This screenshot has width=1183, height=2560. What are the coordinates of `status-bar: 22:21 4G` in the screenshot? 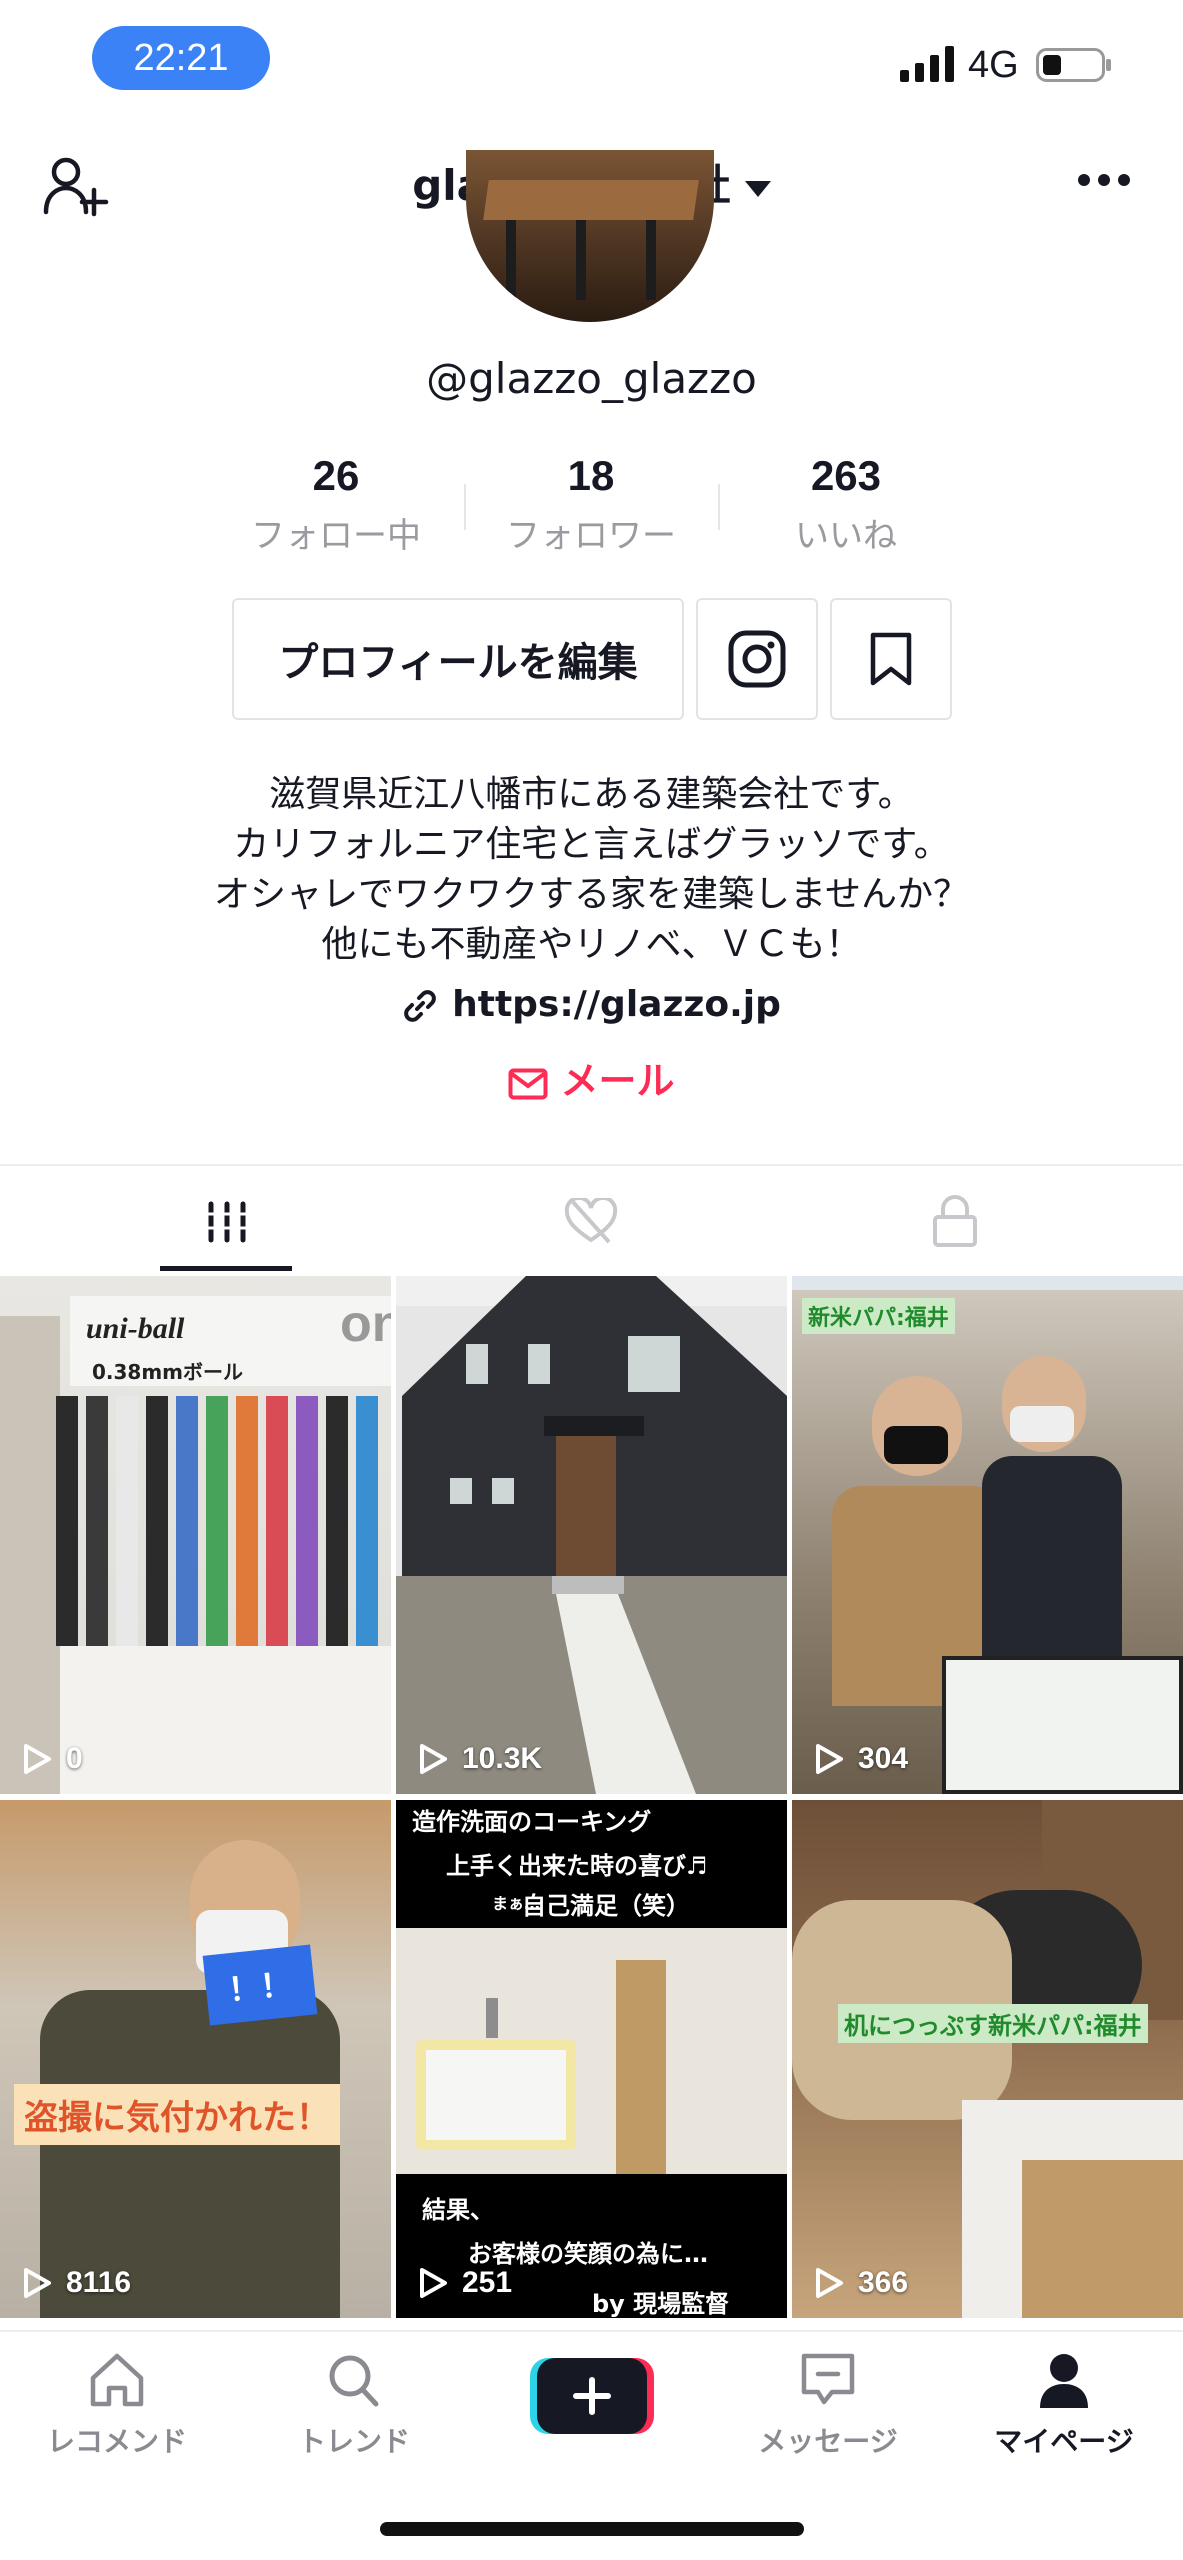 It's located at (591, 60).